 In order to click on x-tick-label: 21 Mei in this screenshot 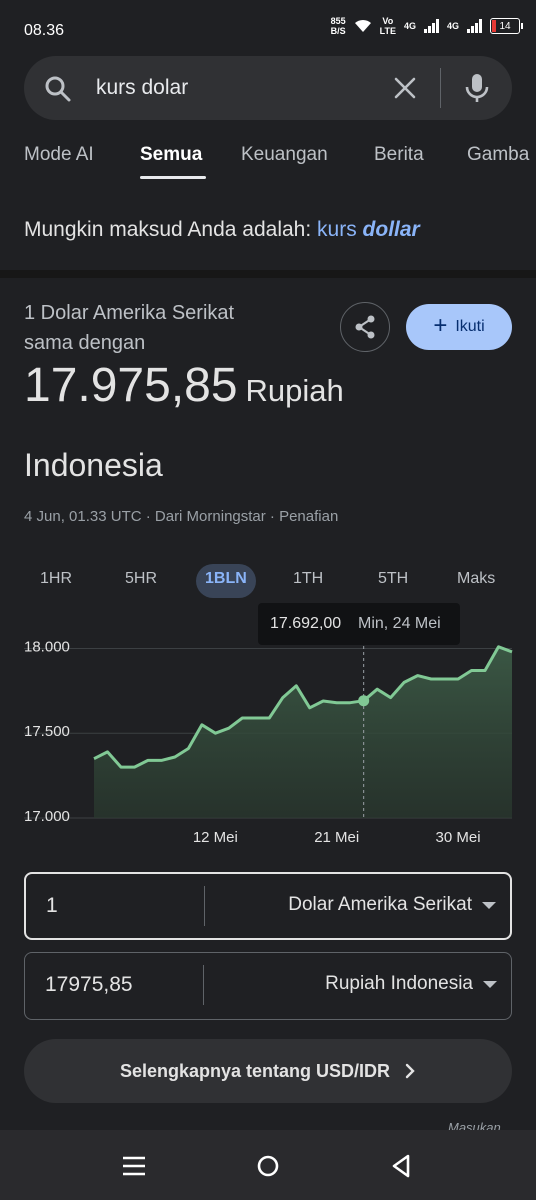, I will do `click(336, 837)`.